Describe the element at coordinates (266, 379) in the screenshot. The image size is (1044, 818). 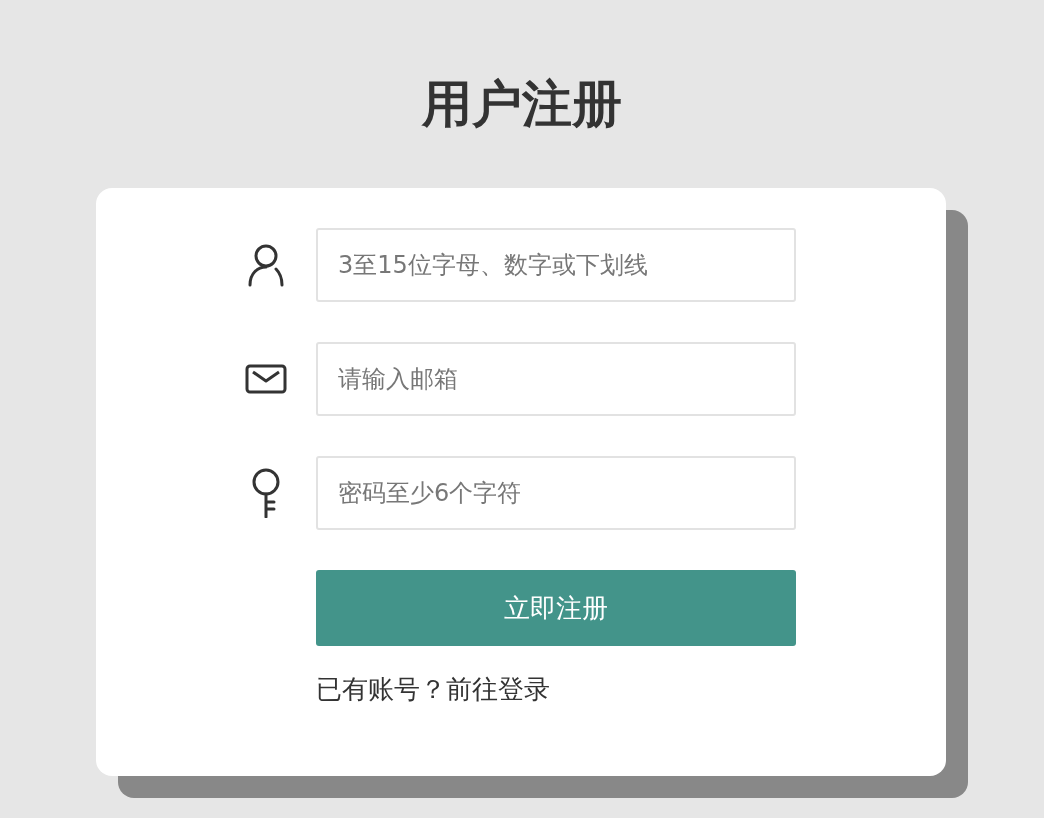
I see `envelope-icon` at that location.